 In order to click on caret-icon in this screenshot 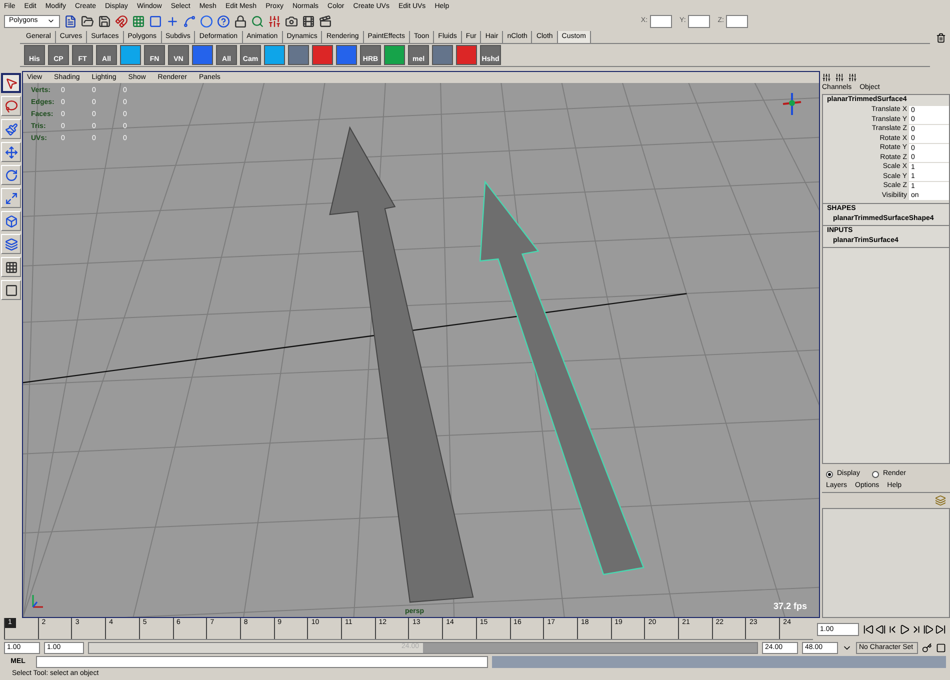, I will do `click(51, 21)`.